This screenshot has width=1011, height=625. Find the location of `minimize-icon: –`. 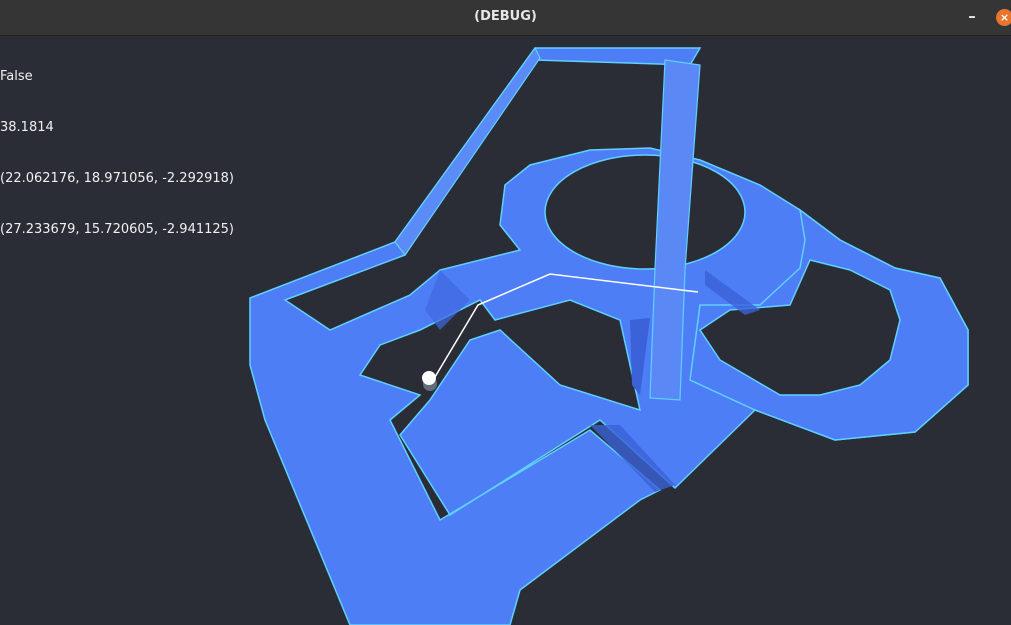

minimize-icon: – is located at coordinates (972, 16).